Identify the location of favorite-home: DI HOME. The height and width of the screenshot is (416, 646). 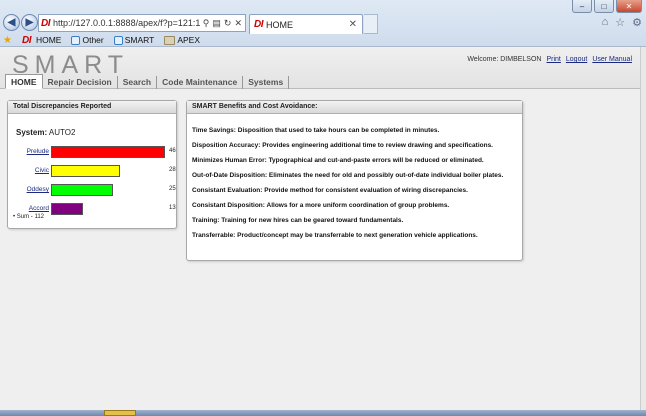
(42, 40).